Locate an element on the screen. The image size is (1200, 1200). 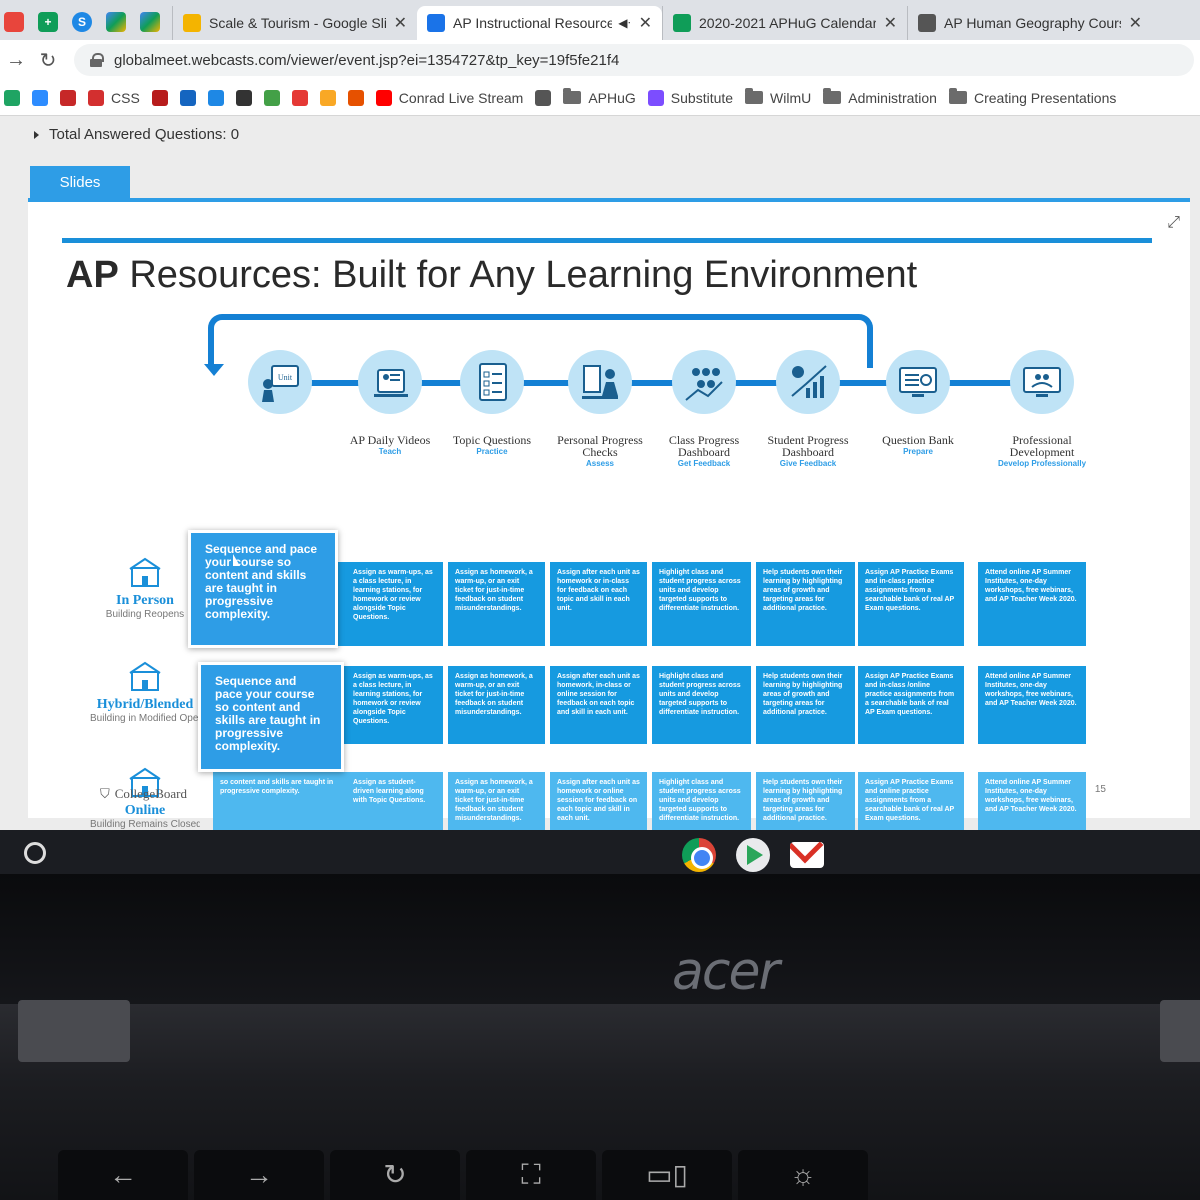
column-title: Question Bank is located at coordinates (918, 440).